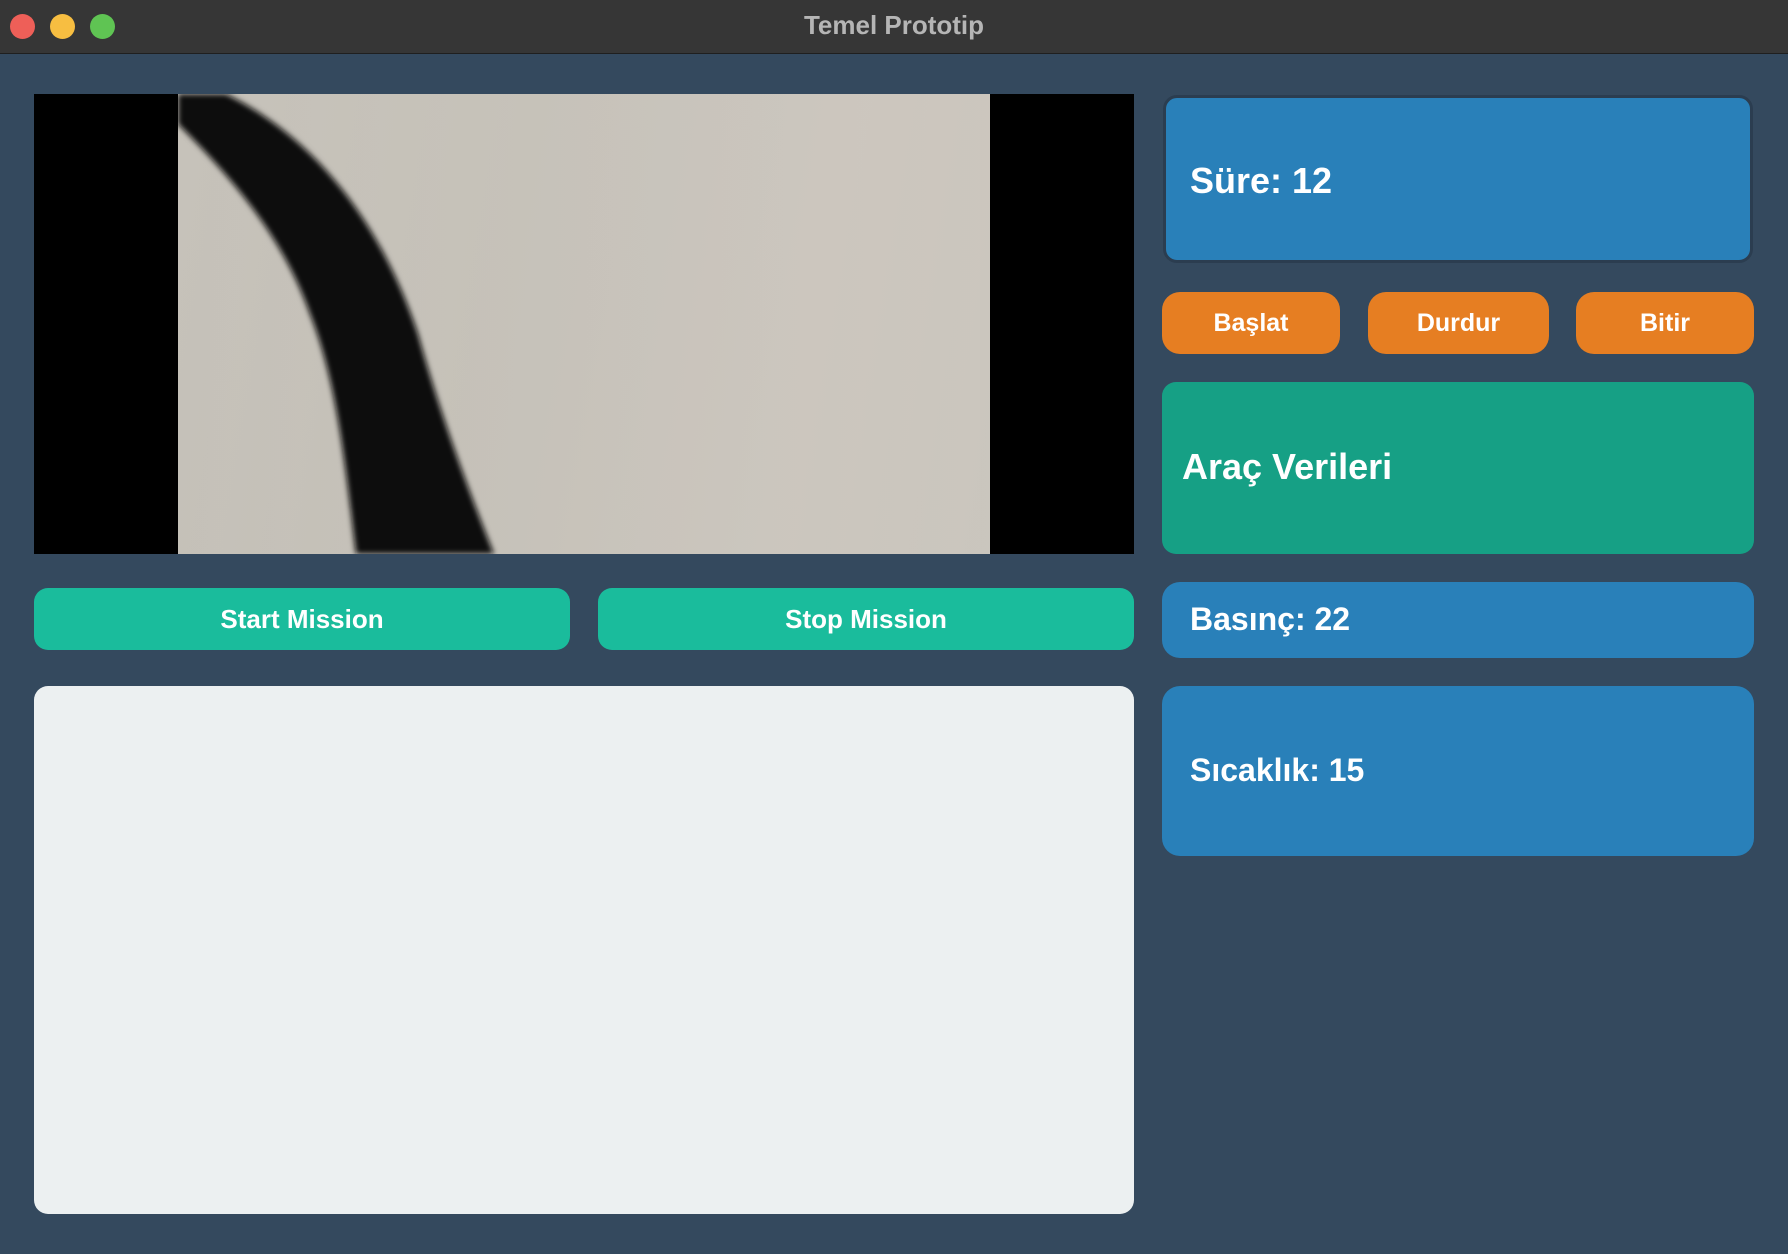 The height and width of the screenshot is (1254, 1788). I want to click on start-mission-button: Start Mission, so click(302, 619).